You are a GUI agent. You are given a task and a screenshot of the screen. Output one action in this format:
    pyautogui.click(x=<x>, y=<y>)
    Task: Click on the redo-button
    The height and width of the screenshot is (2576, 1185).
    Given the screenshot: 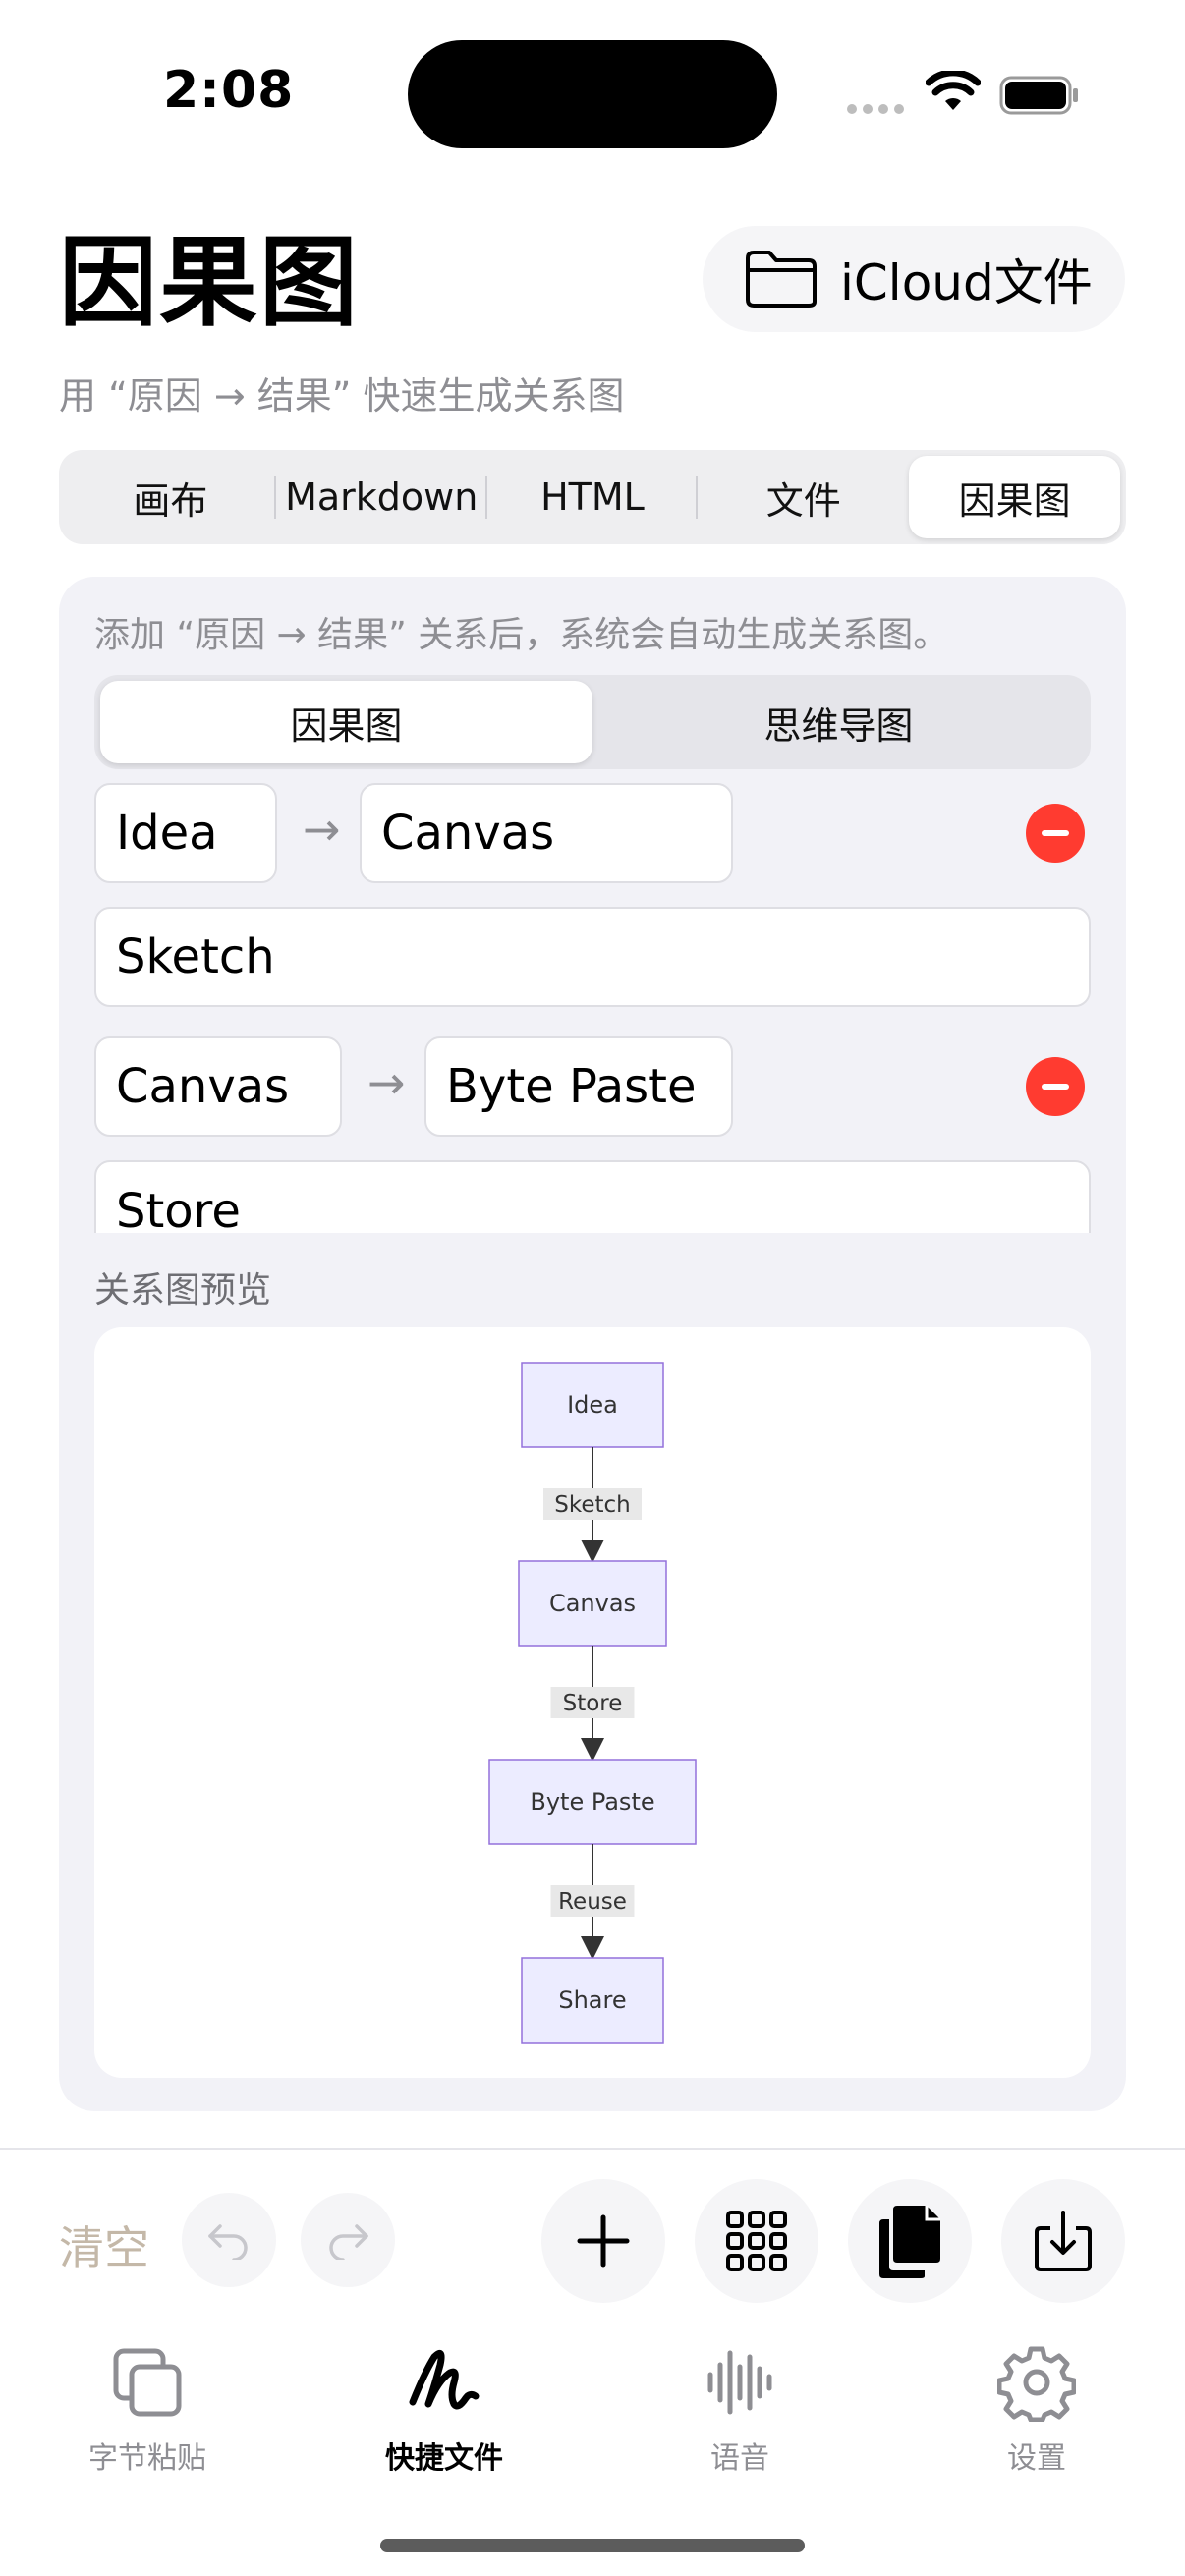 What is the action you would take?
    pyautogui.click(x=348, y=2240)
    